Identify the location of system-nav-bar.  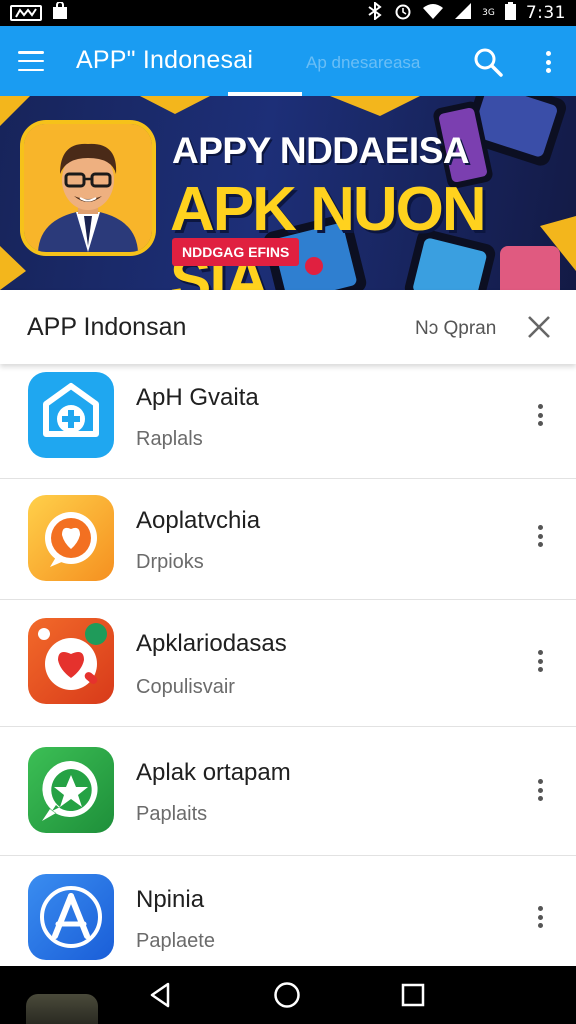
(288, 995).